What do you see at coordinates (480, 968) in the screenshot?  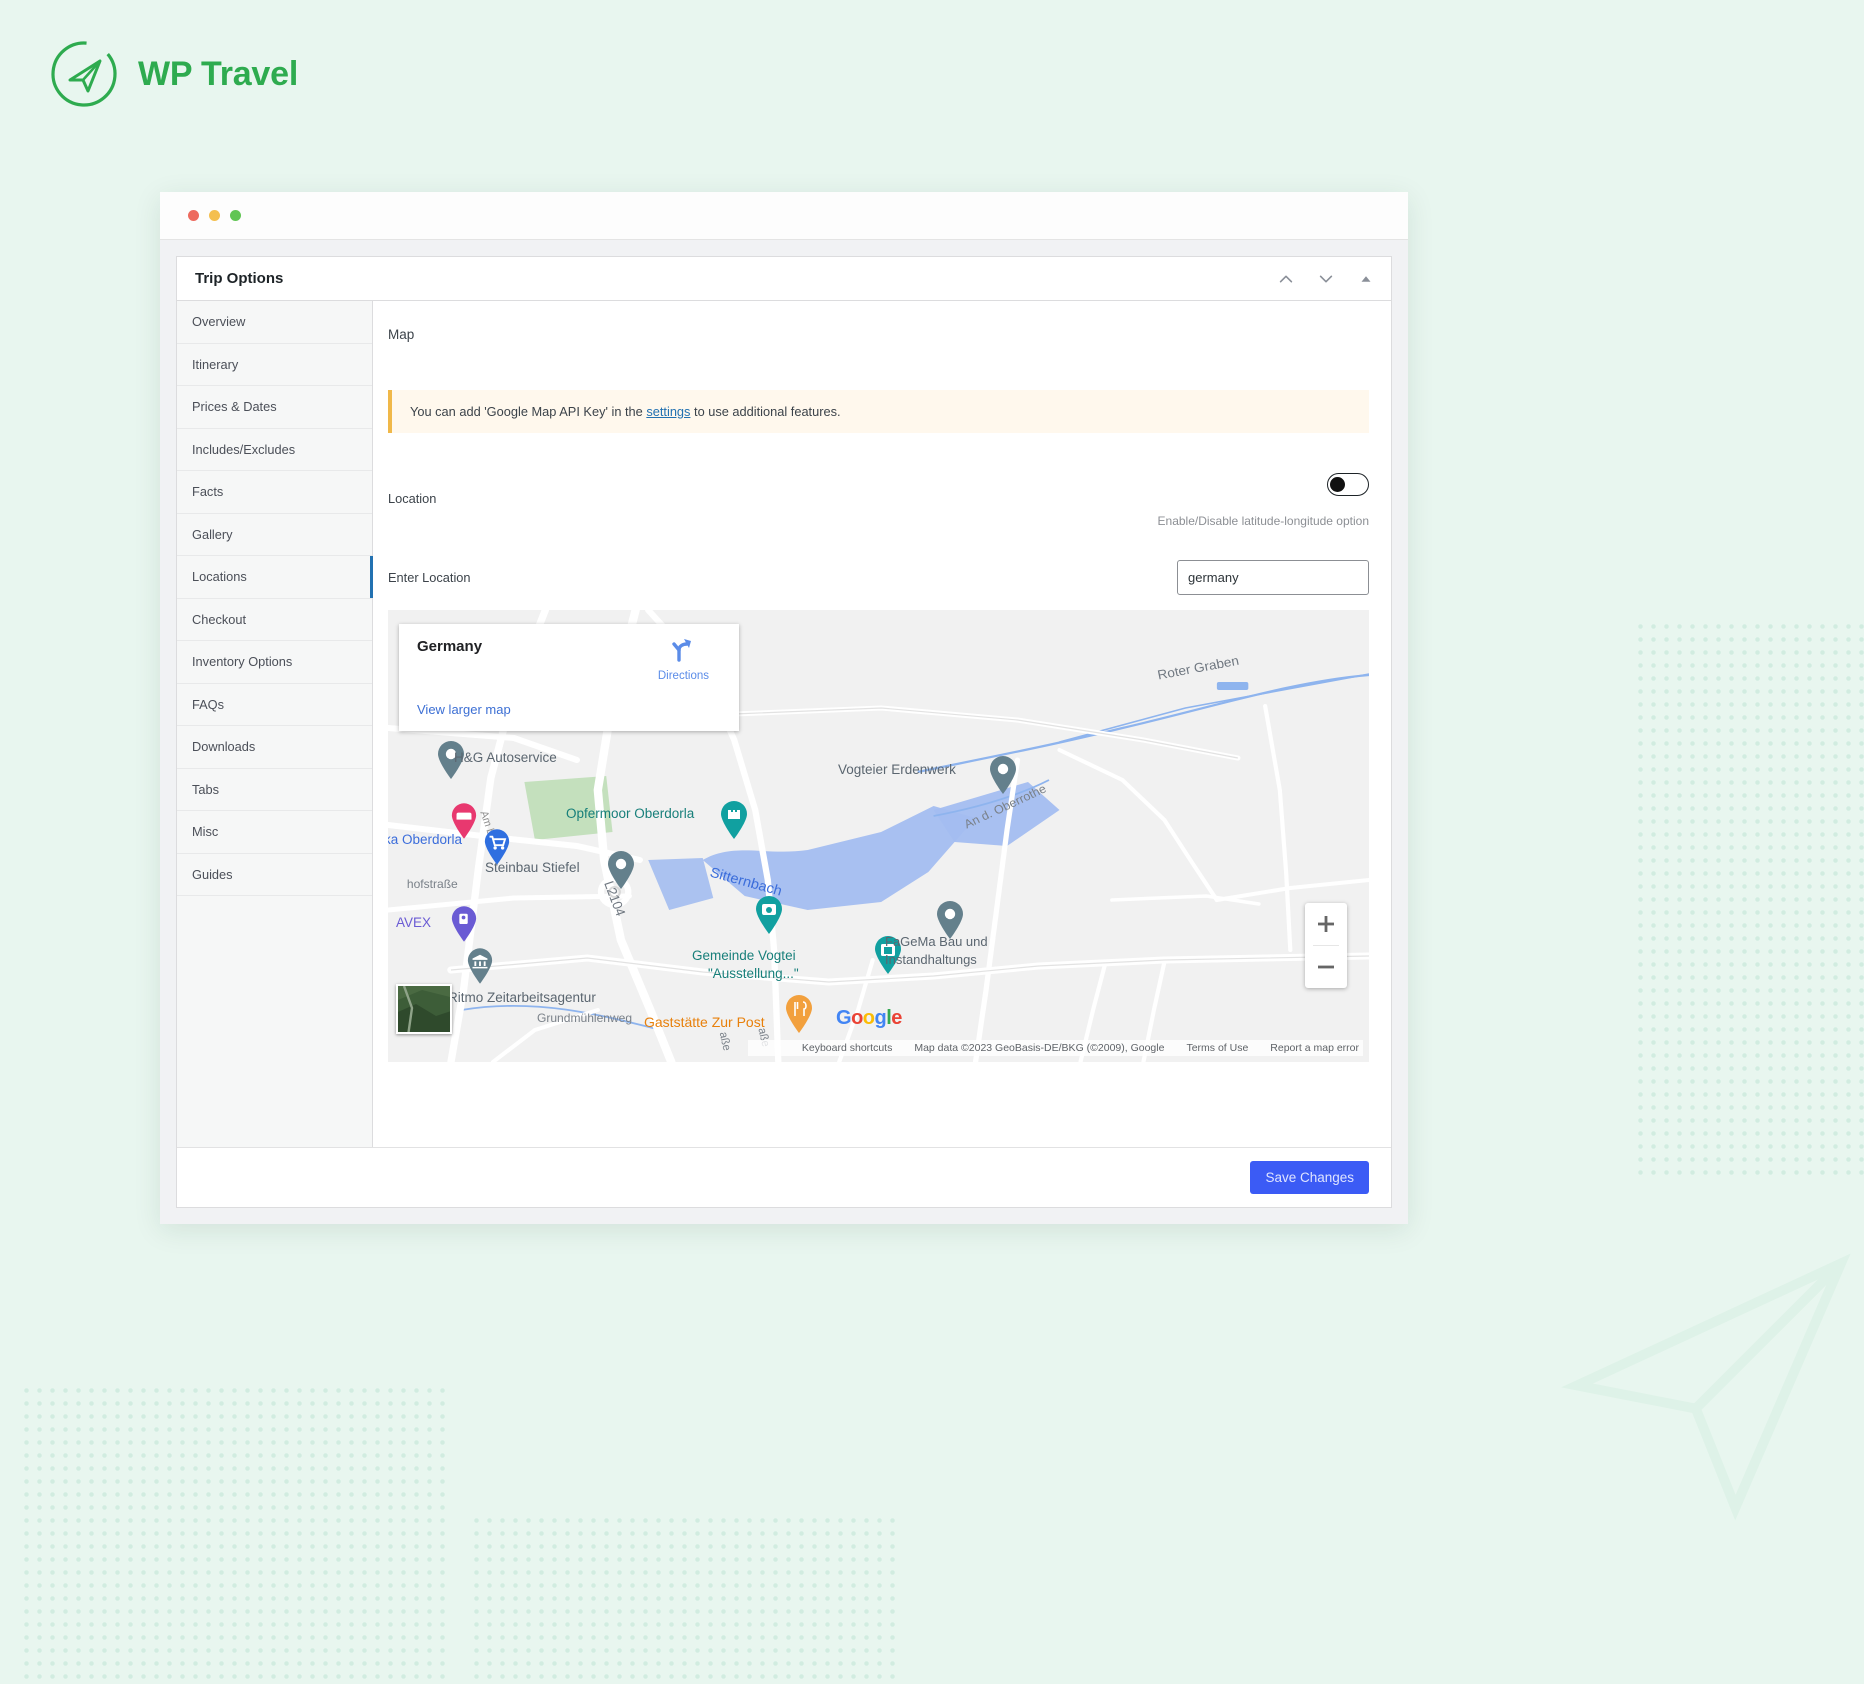 I see `map-pin-bank` at bounding box center [480, 968].